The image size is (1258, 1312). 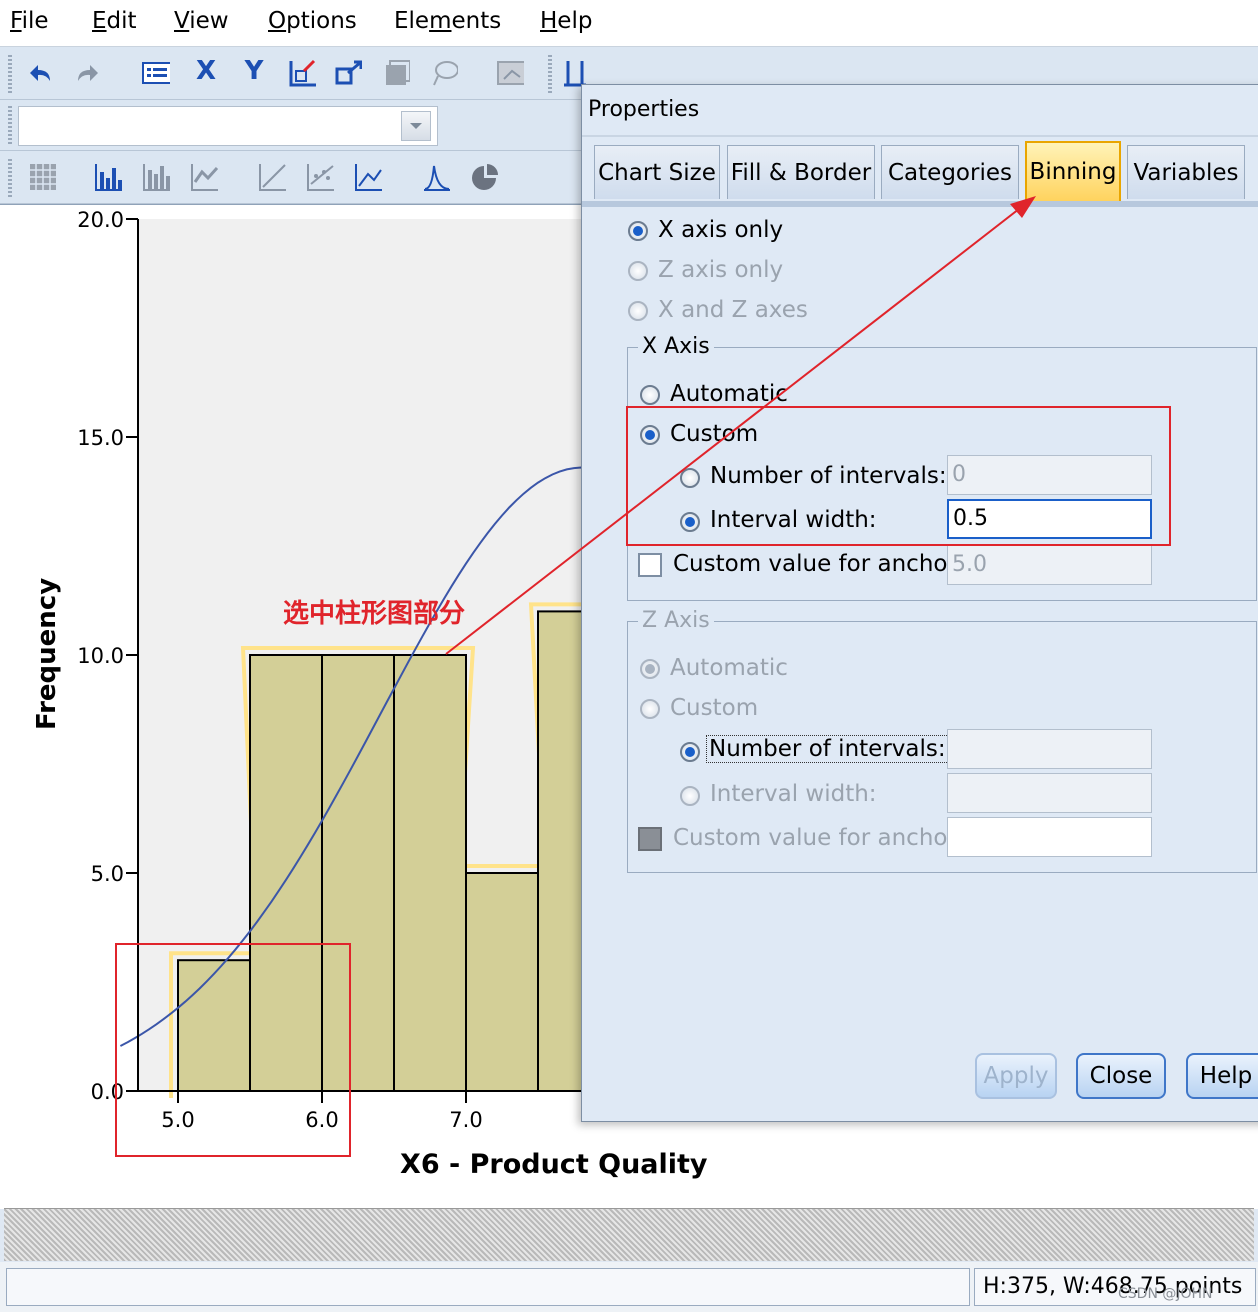 What do you see at coordinates (396, 73) in the screenshot?
I see `3d-rotate-icon` at bounding box center [396, 73].